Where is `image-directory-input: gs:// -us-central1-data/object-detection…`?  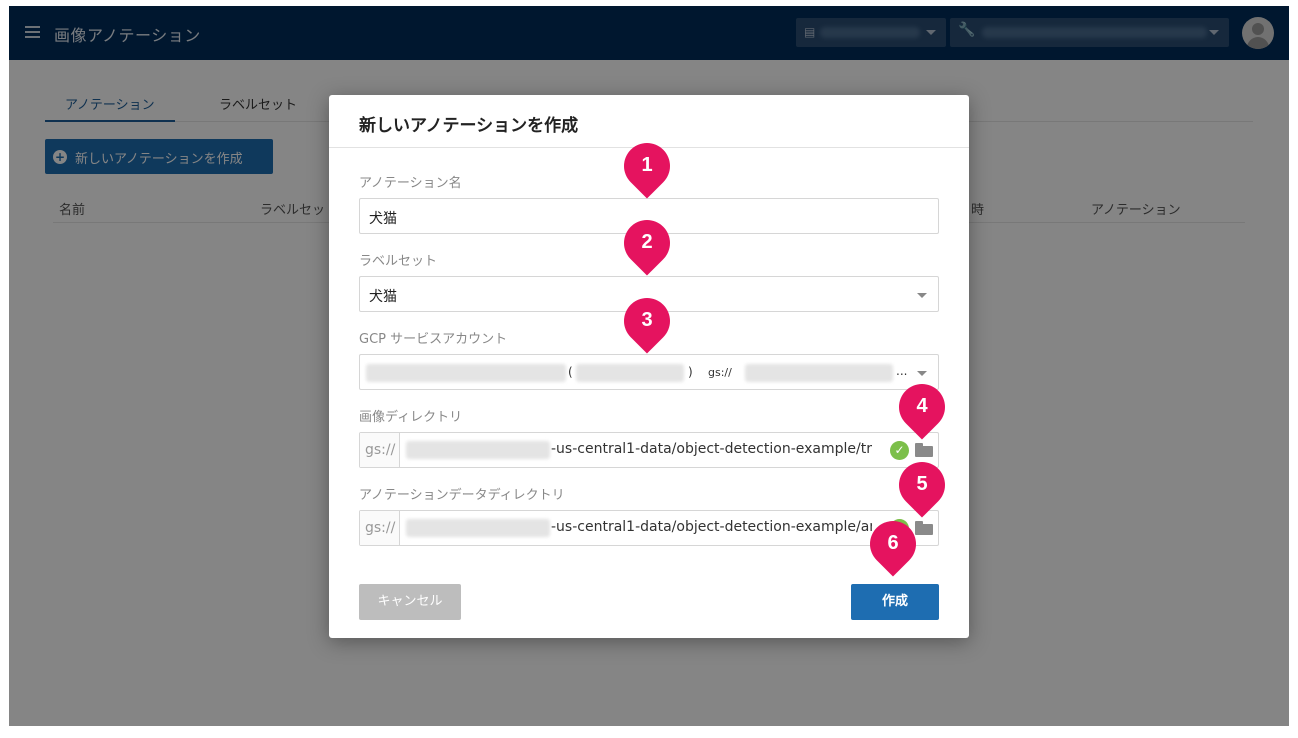 image-directory-input: gs:// -us-central1-data/object-detection… is located at coordinates (649, 450).